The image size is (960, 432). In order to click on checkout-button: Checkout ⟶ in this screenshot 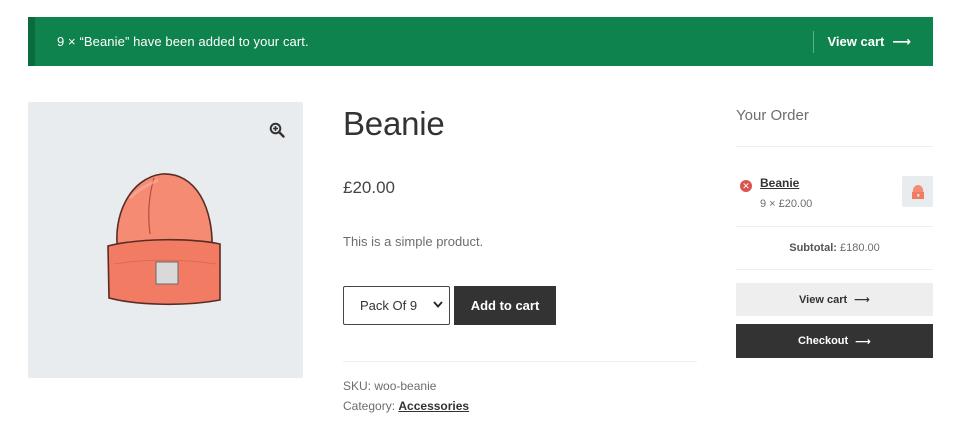, I will do `click(834, 341)`.